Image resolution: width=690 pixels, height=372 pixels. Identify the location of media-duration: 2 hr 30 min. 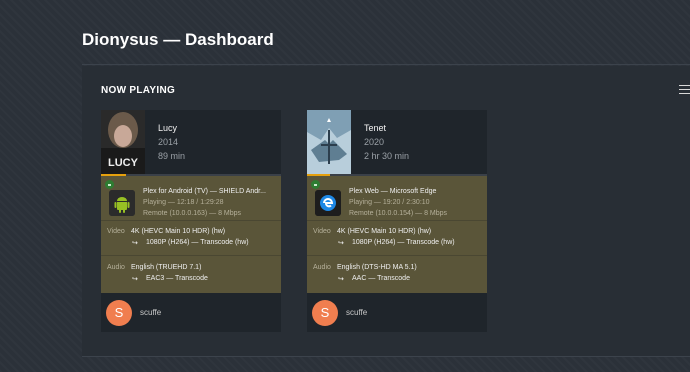
(387, 156).